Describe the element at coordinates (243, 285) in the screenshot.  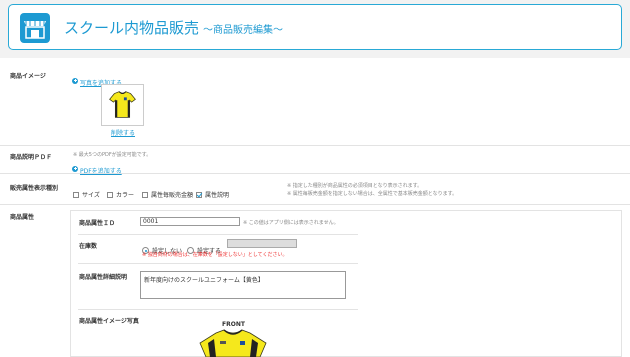
I see `attr-desc-textarea: 新年度向けのスクールユニフォーム【黄色】` at that location.